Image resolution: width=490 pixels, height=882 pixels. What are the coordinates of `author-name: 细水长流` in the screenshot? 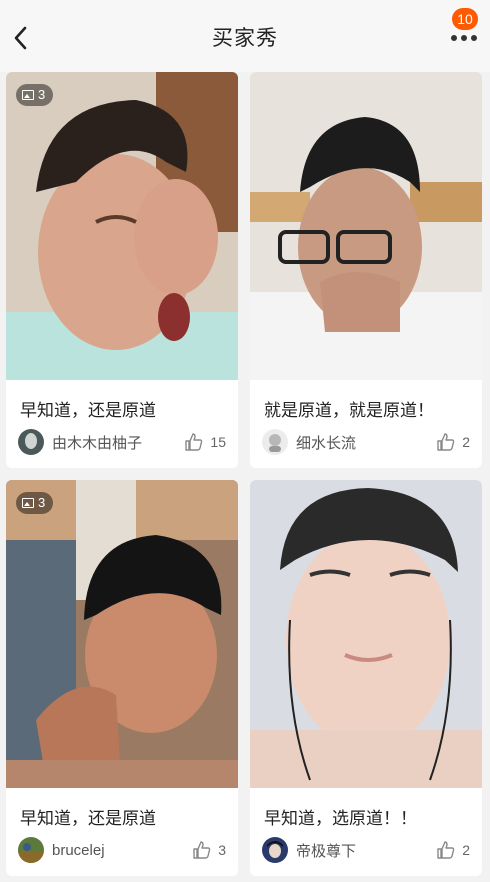 It's located at (326, 443).